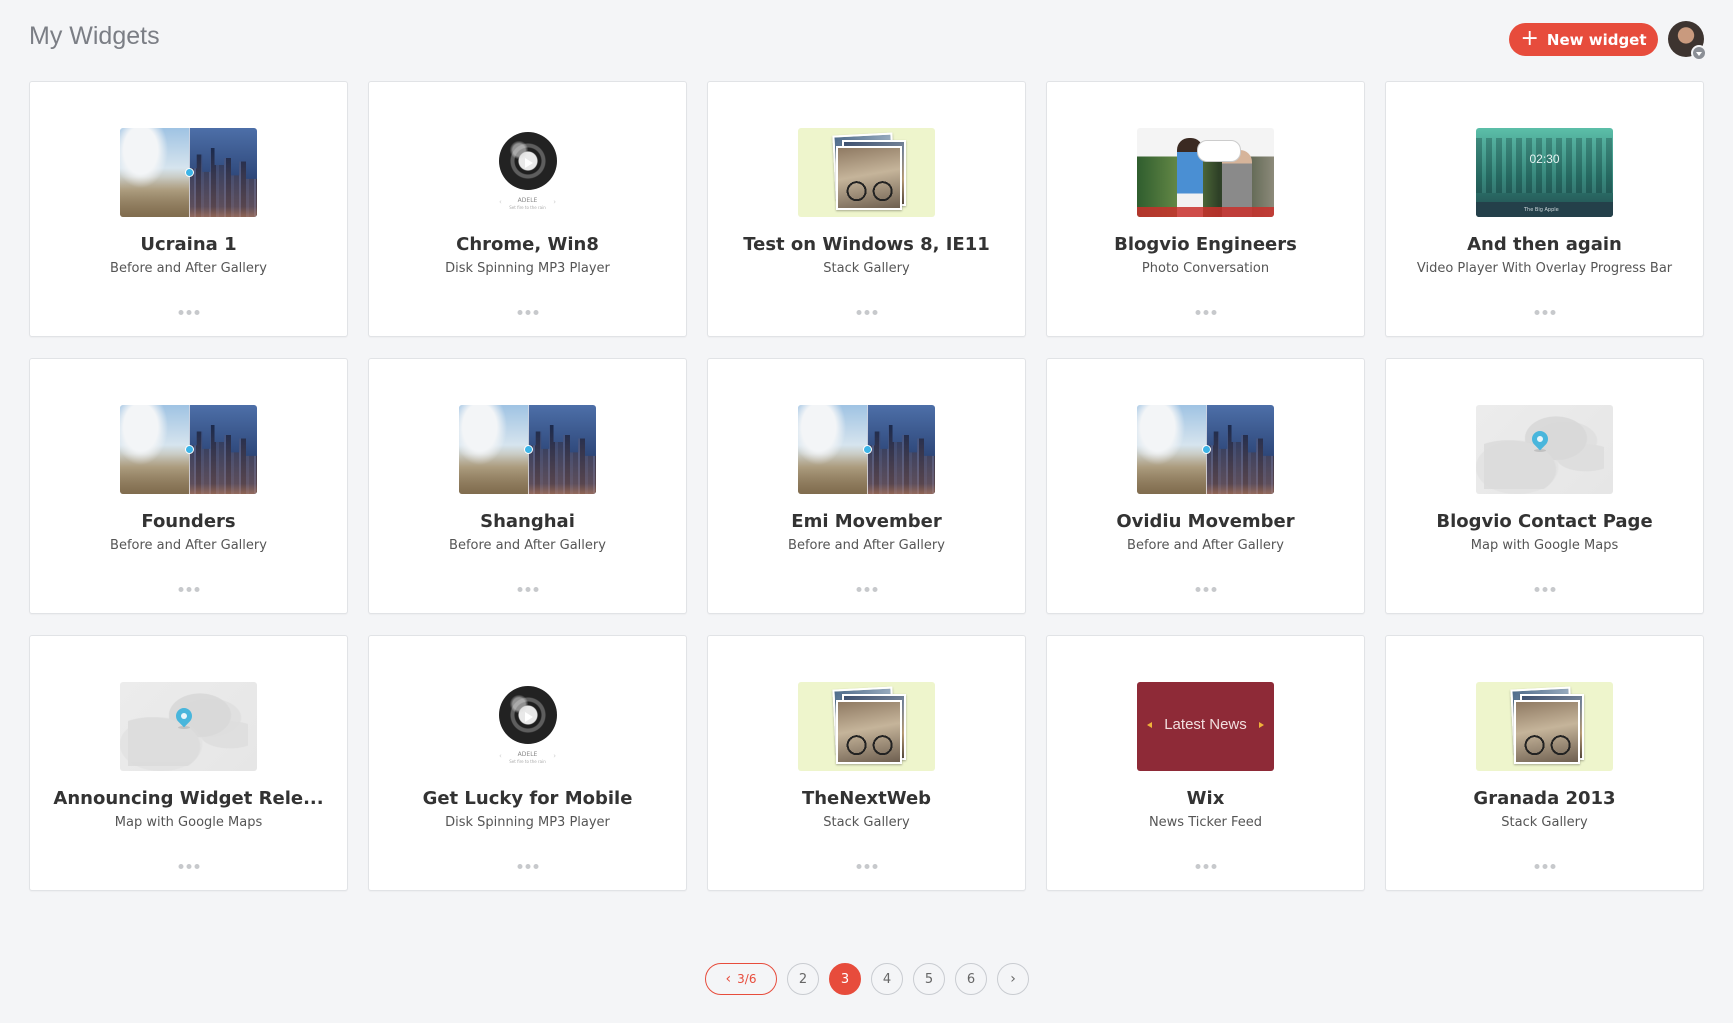 Image resolution: width=1733 pixels, height=1023 pixels. I want to click on widget-card: Ucraina 1 Before and After Gallery, so click(188, 209).